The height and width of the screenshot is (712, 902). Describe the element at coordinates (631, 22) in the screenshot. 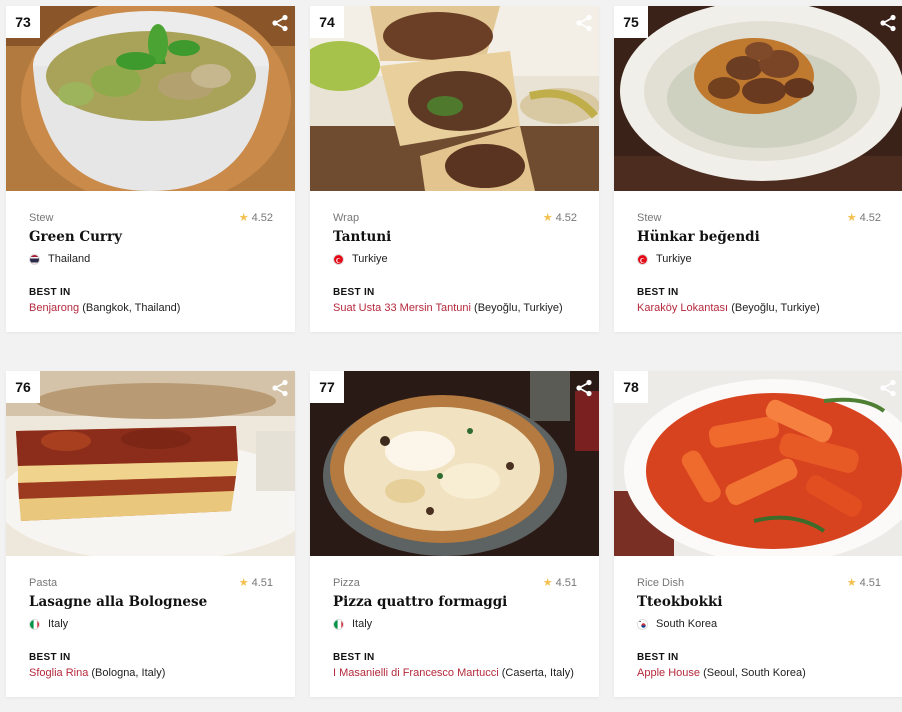

I see `rank-badge: 75` at that location.